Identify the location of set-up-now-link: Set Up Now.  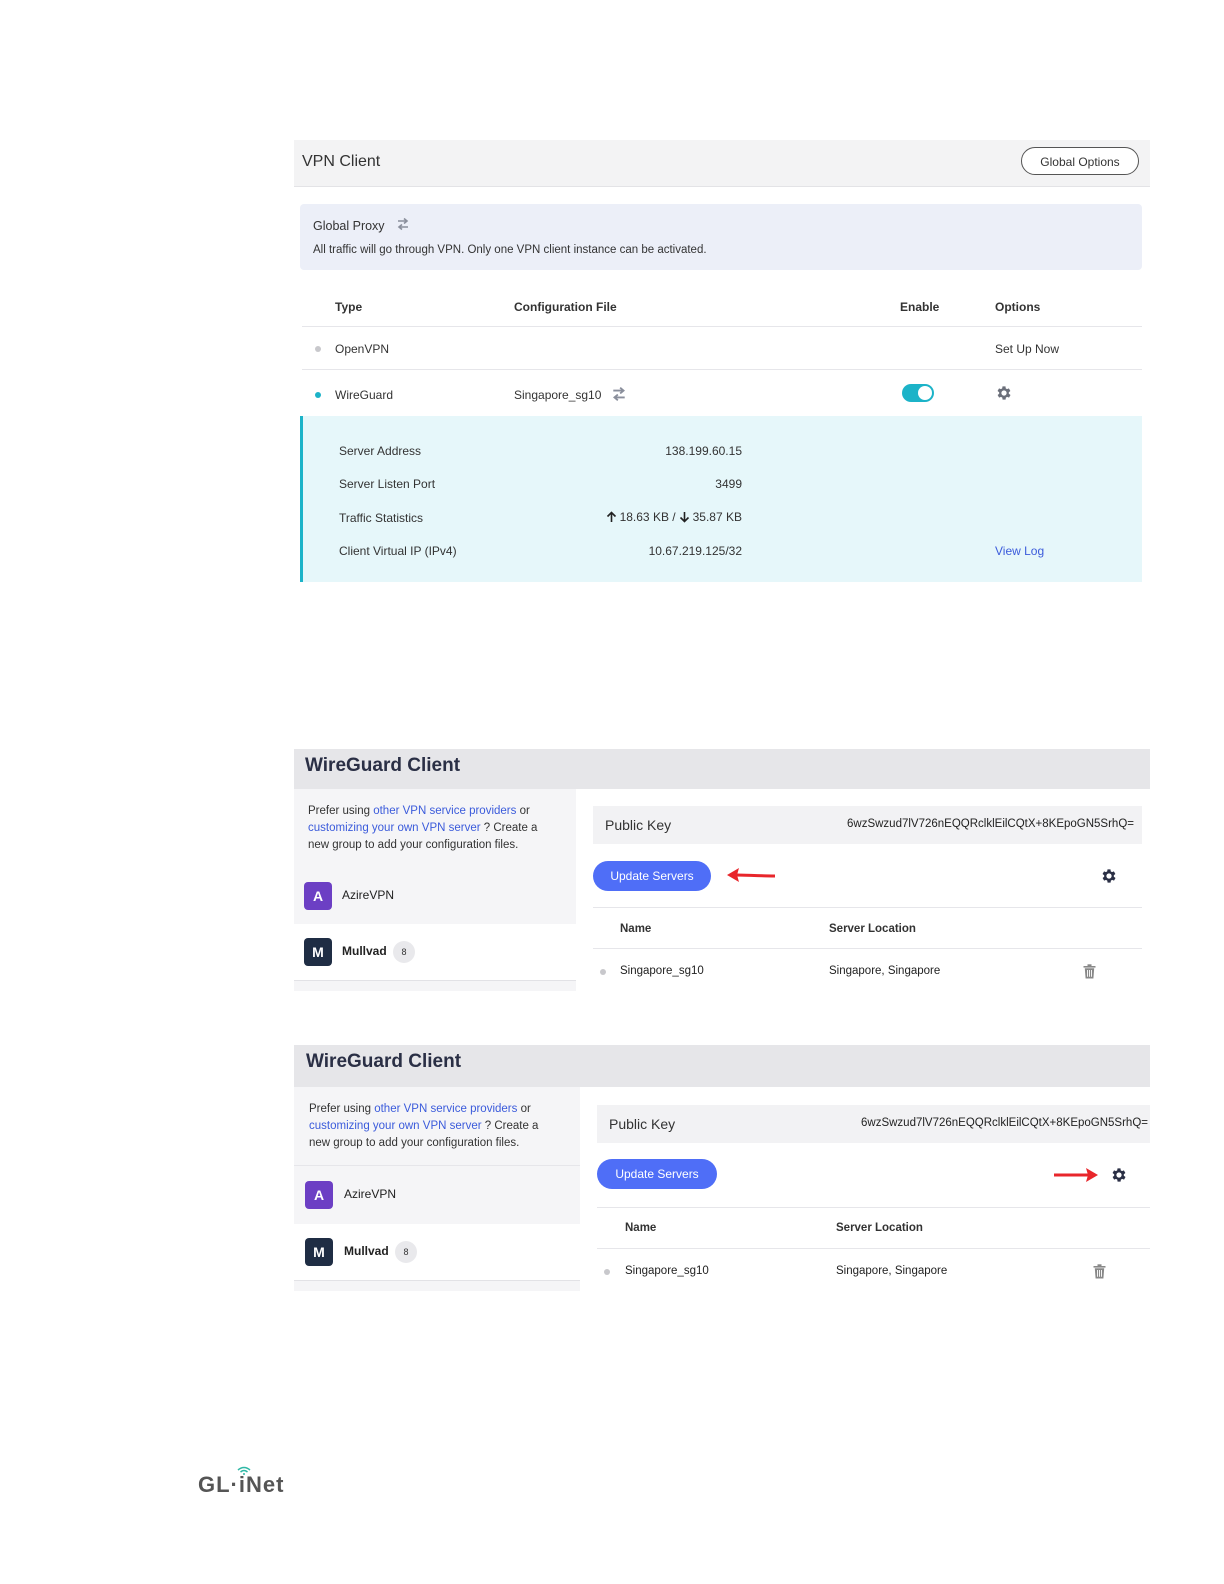
(1027, 349).